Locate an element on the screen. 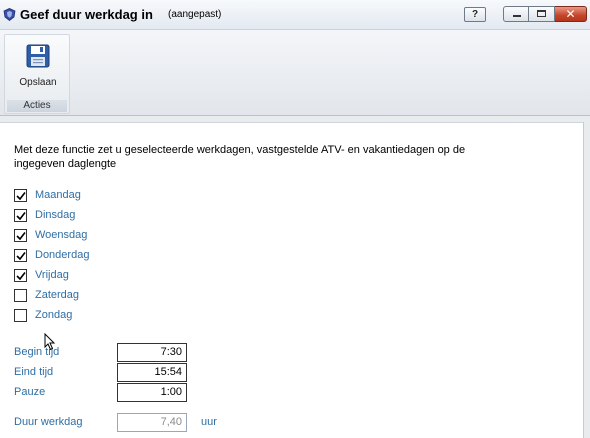 Image resolution: width=590 pixels, height=438 pixels. sunday-label: Zondag is located at coordinates (54, 315).